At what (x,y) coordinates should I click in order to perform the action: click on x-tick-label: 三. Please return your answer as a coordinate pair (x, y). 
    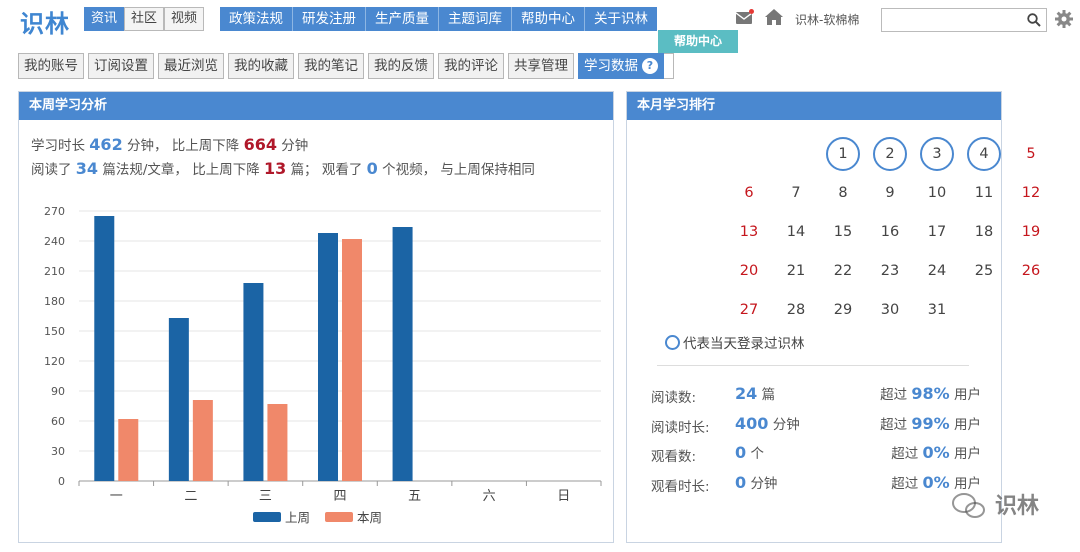
    Looking at the image, I should click on (265, 496).